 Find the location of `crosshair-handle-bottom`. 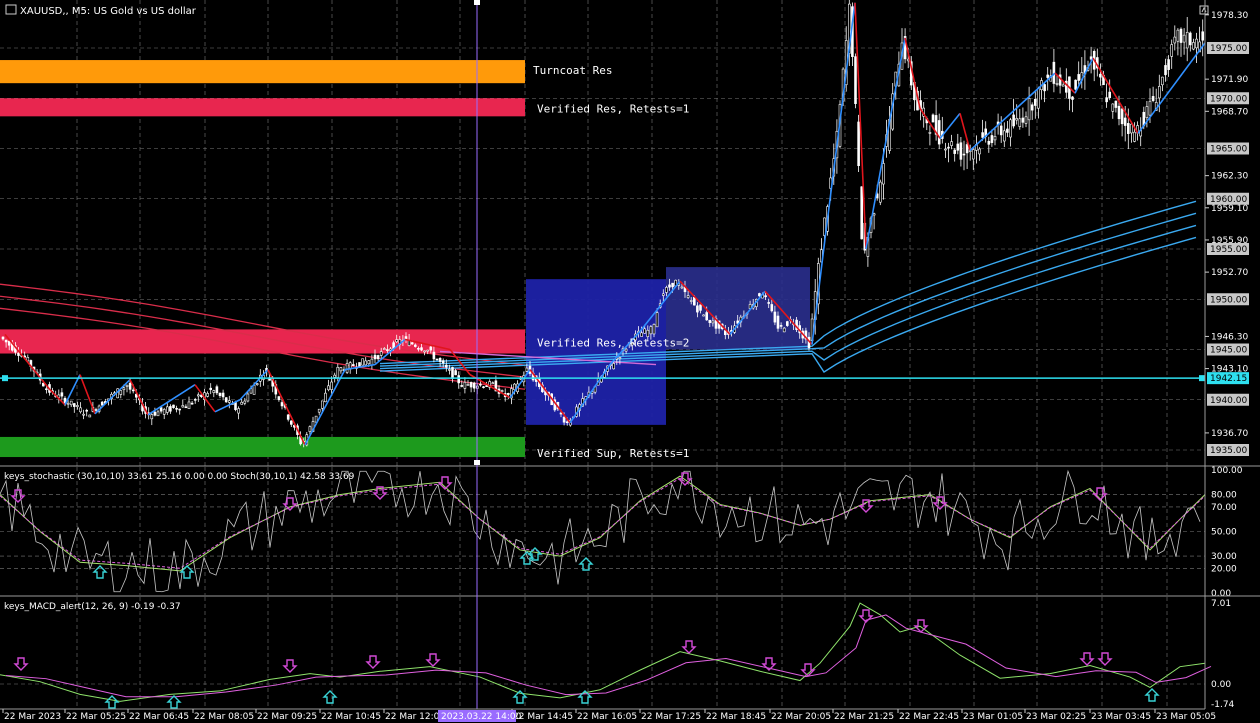

crosshair-handle-bottom is located at coordinates (477, 462).